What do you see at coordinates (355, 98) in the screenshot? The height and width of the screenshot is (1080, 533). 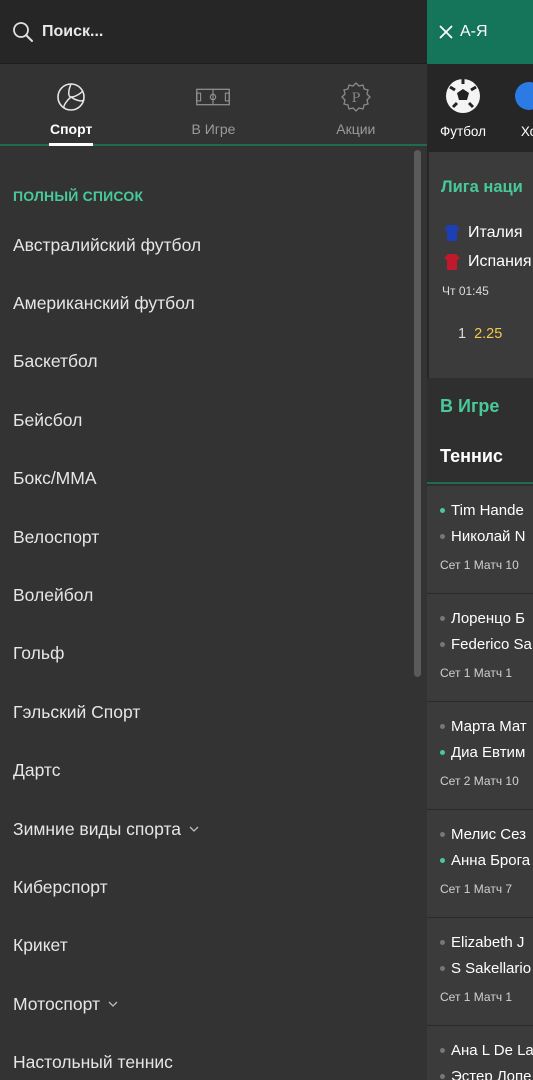 I see `svg-text: P` at bounding box center [355, 98].